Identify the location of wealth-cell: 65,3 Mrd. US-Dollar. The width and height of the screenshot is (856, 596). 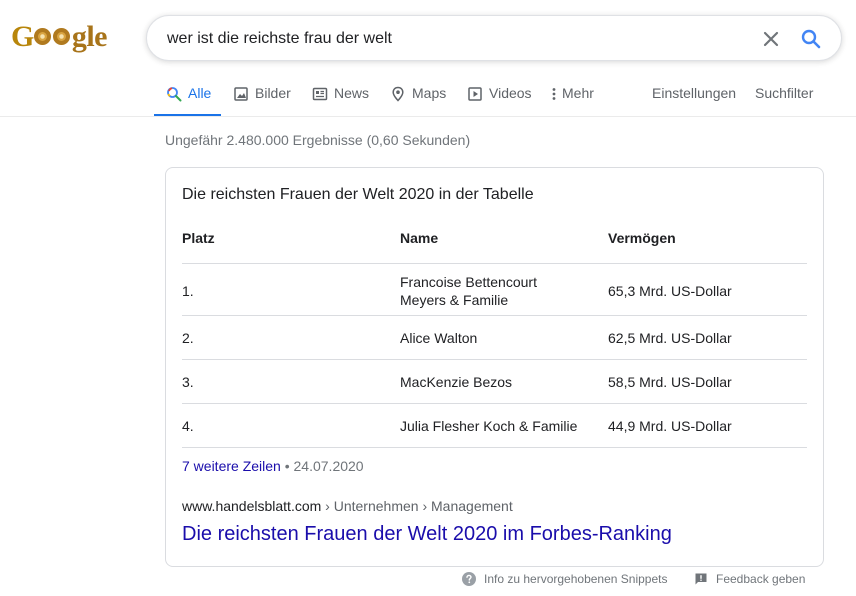
(670, 291).